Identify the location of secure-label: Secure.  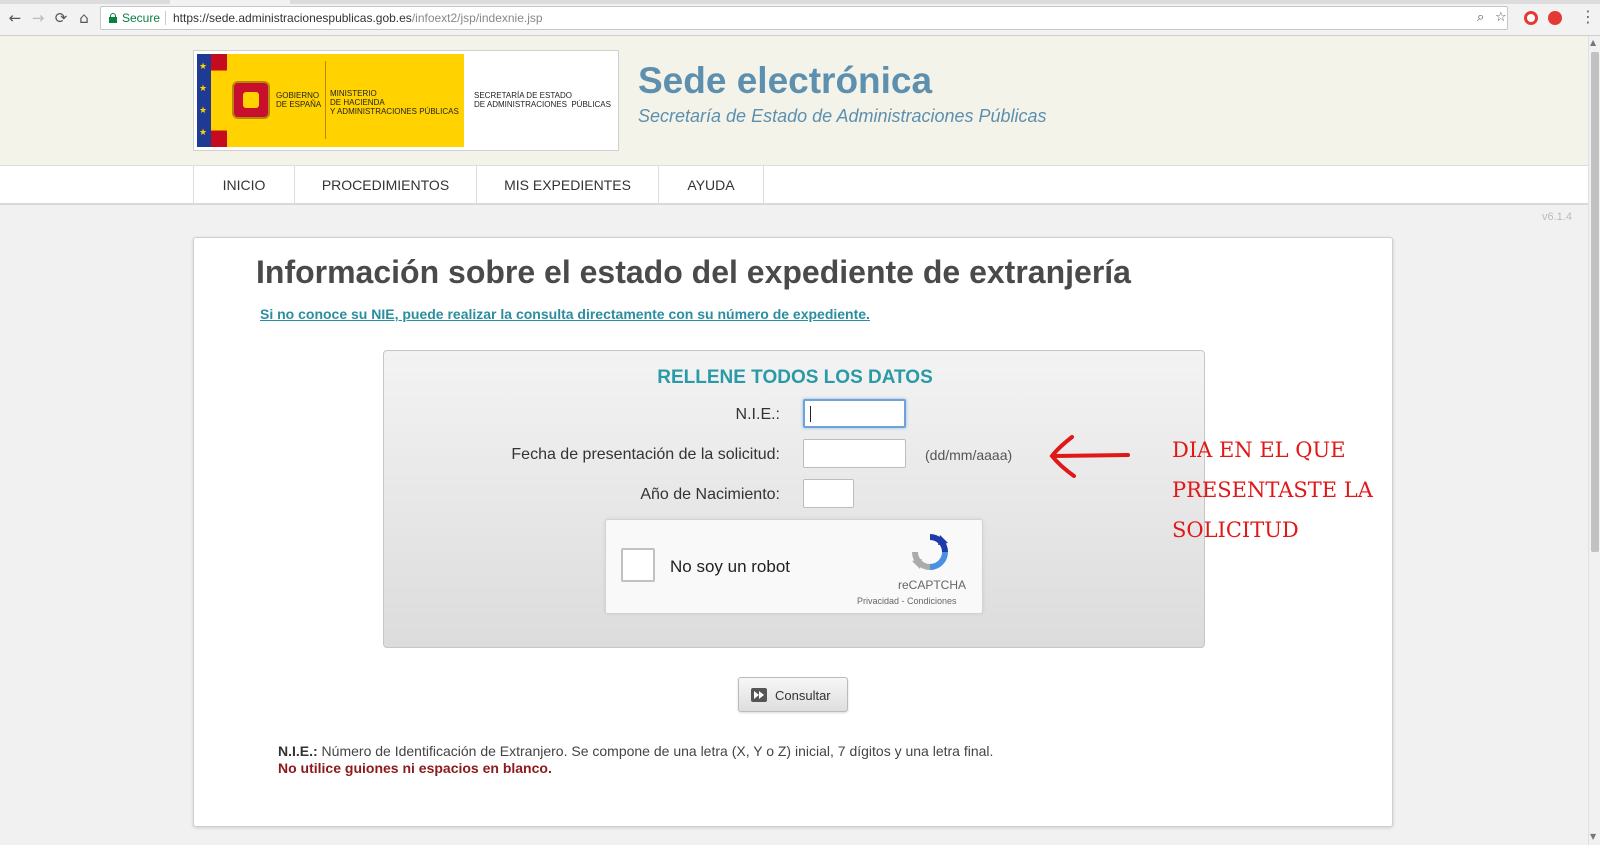
(141, 18).